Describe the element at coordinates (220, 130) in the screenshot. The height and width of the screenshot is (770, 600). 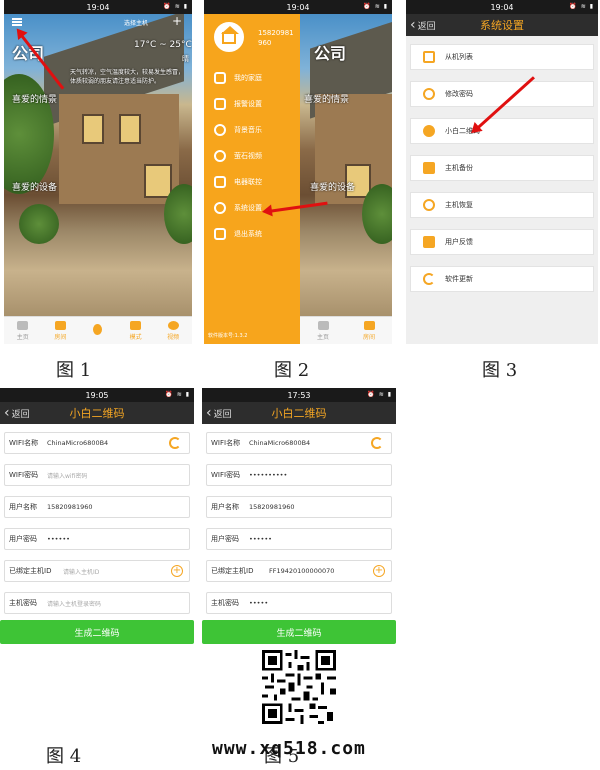
I see `music-icon` at that location.